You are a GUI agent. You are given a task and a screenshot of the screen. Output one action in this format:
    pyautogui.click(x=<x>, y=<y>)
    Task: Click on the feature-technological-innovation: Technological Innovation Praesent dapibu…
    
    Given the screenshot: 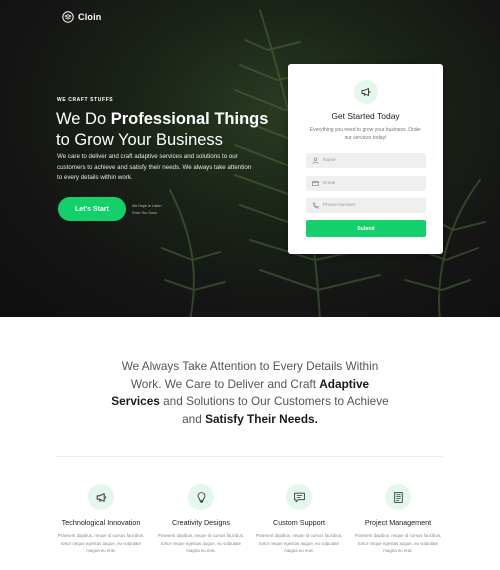 What is the action you would take?
    pyautogui.click(x=101, y=519)
    